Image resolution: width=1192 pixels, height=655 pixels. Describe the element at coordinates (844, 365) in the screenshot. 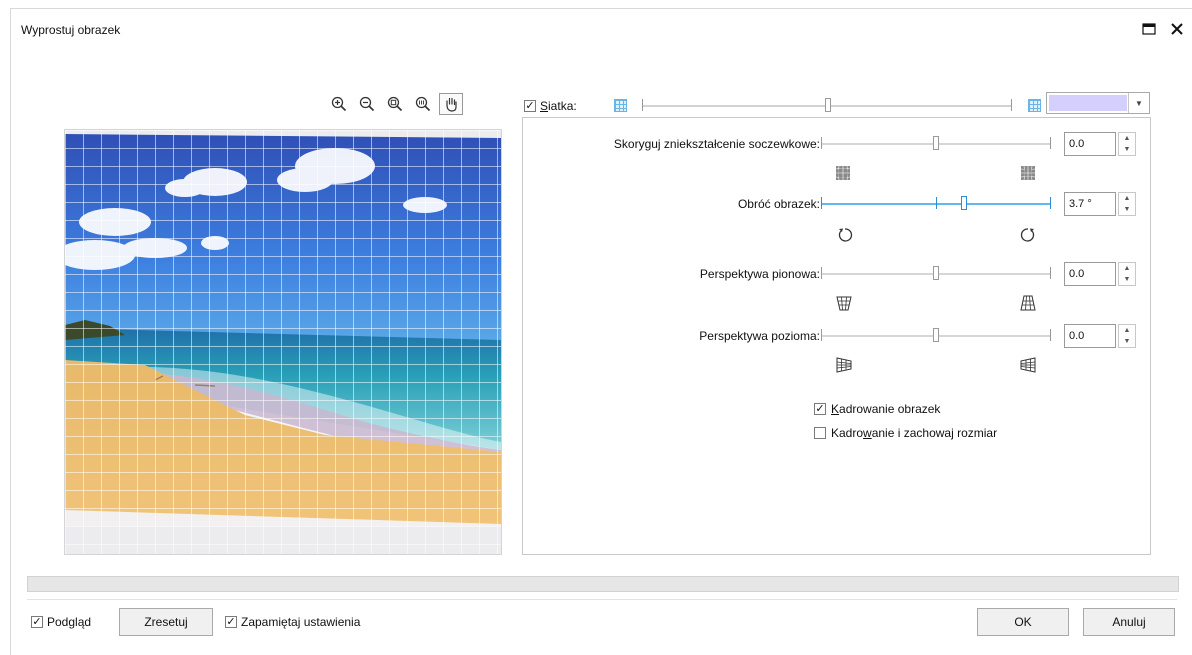

I see `perspective-horizontal-left-icon` at that location.